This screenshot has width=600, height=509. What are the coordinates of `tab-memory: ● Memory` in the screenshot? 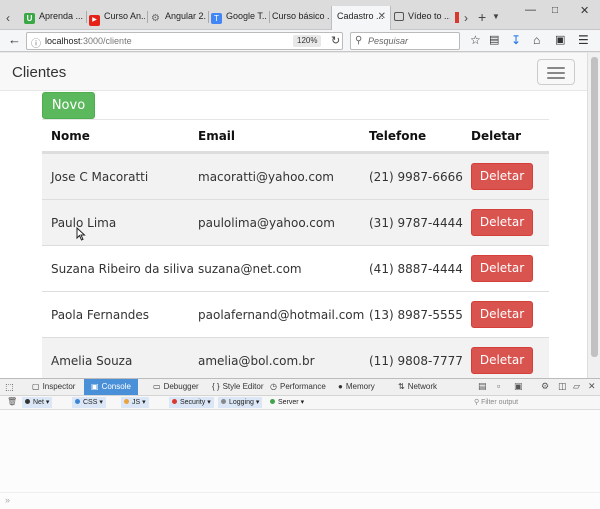 It's located at (356, 387).